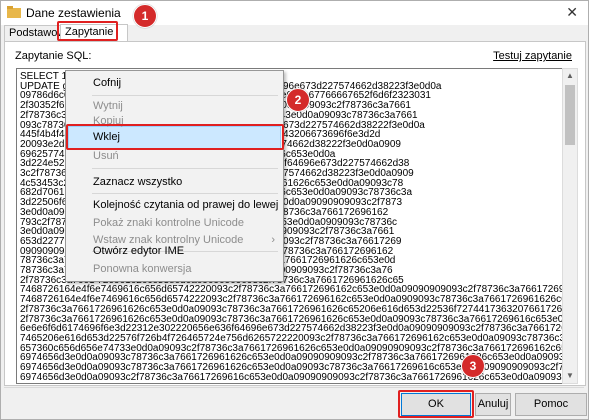 Image resolution: width=589 pixels, height=420 pixels. What do you see at coordinates (175, 137) in the screenshot?
I see `highlight-box-paste` at bounding box center [175, 137].